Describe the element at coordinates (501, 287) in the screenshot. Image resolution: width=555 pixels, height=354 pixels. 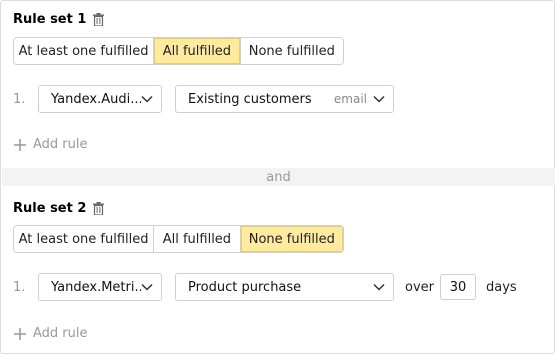
I see `days-label: days` at that location.